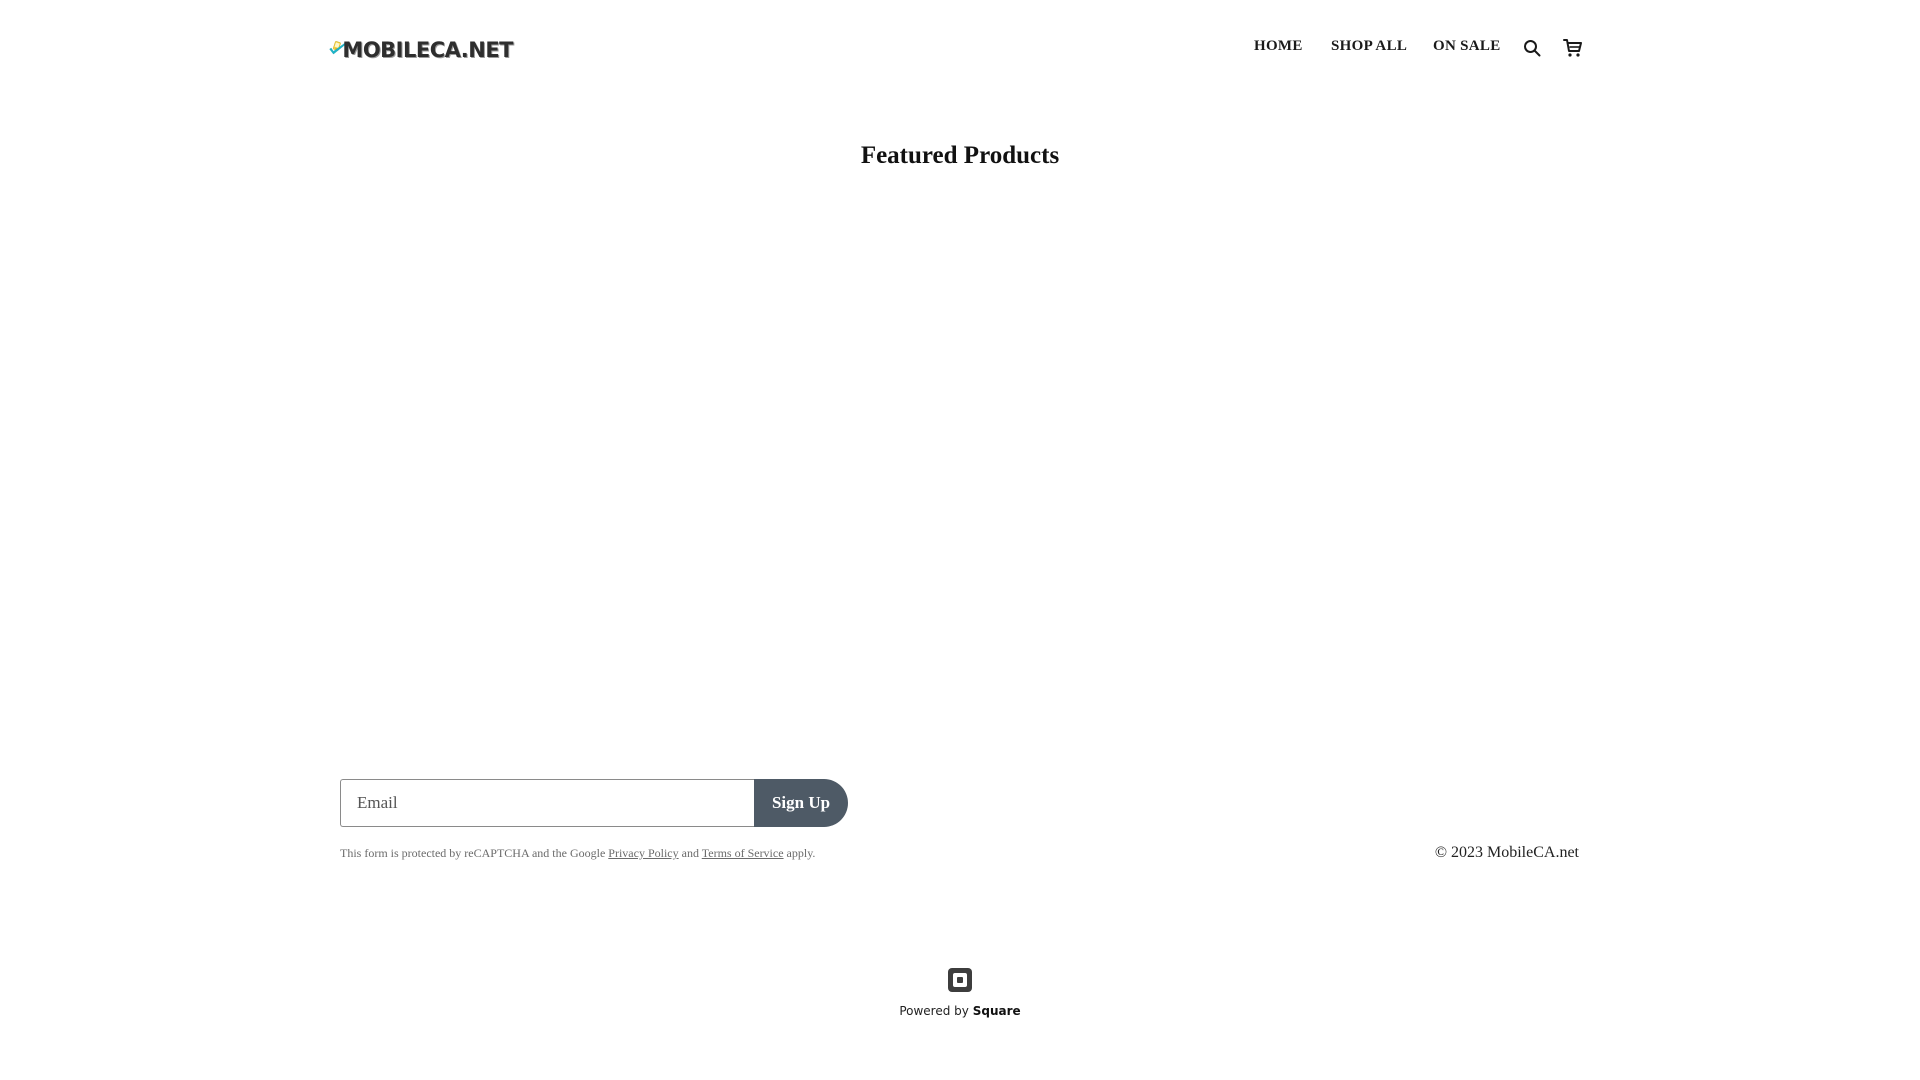 The width and height of the screenshot is (1920, 1080). I want to click on newsletter-form: Sign Up, so click(594, 803).